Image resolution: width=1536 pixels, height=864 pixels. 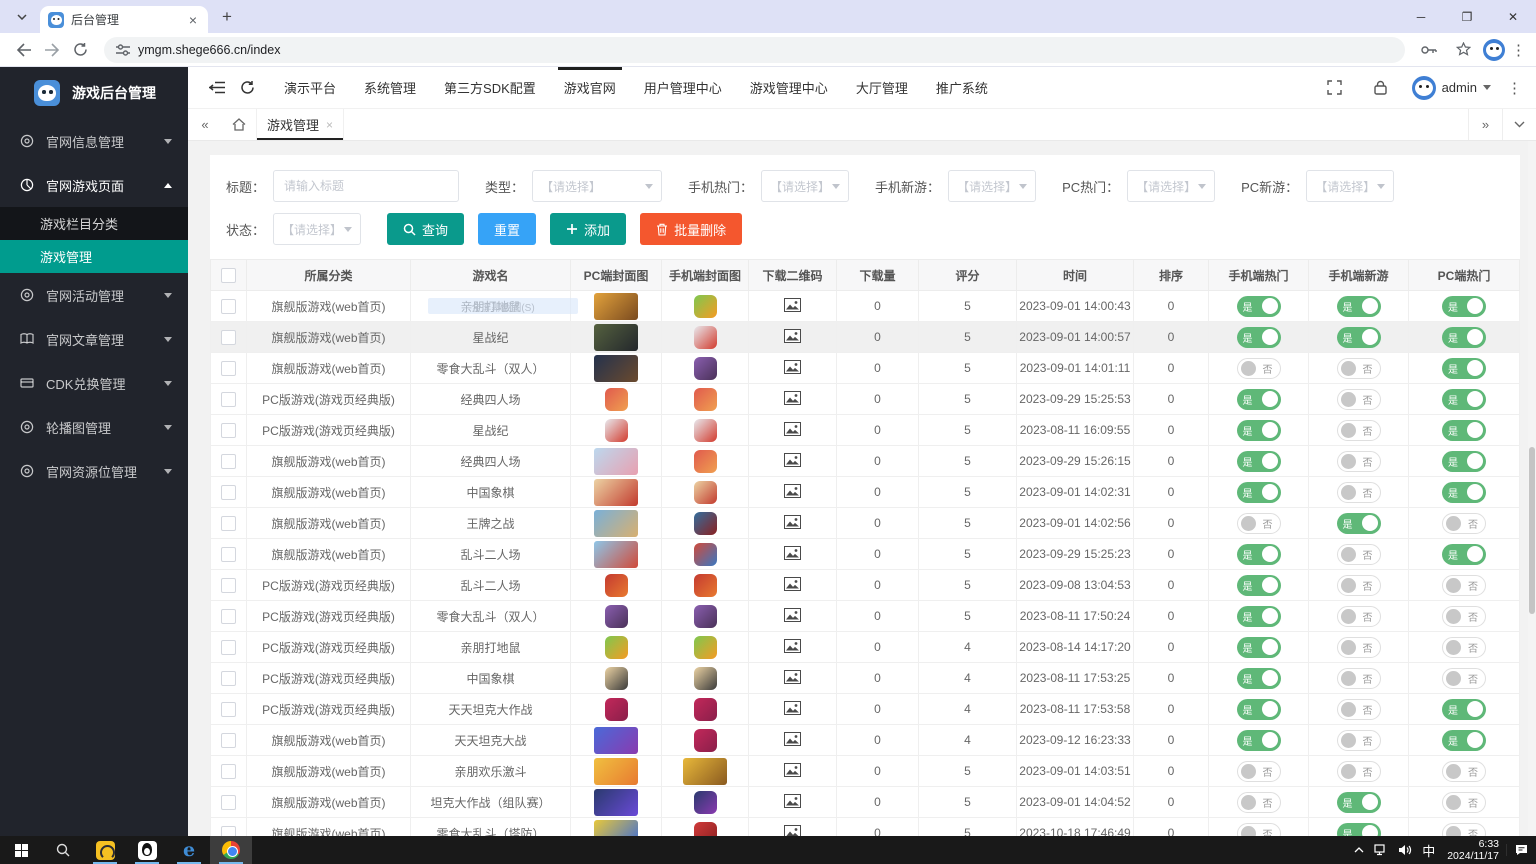 I want to click on top-nav-item-6: 大厅管理, so click(x=882, y=87).